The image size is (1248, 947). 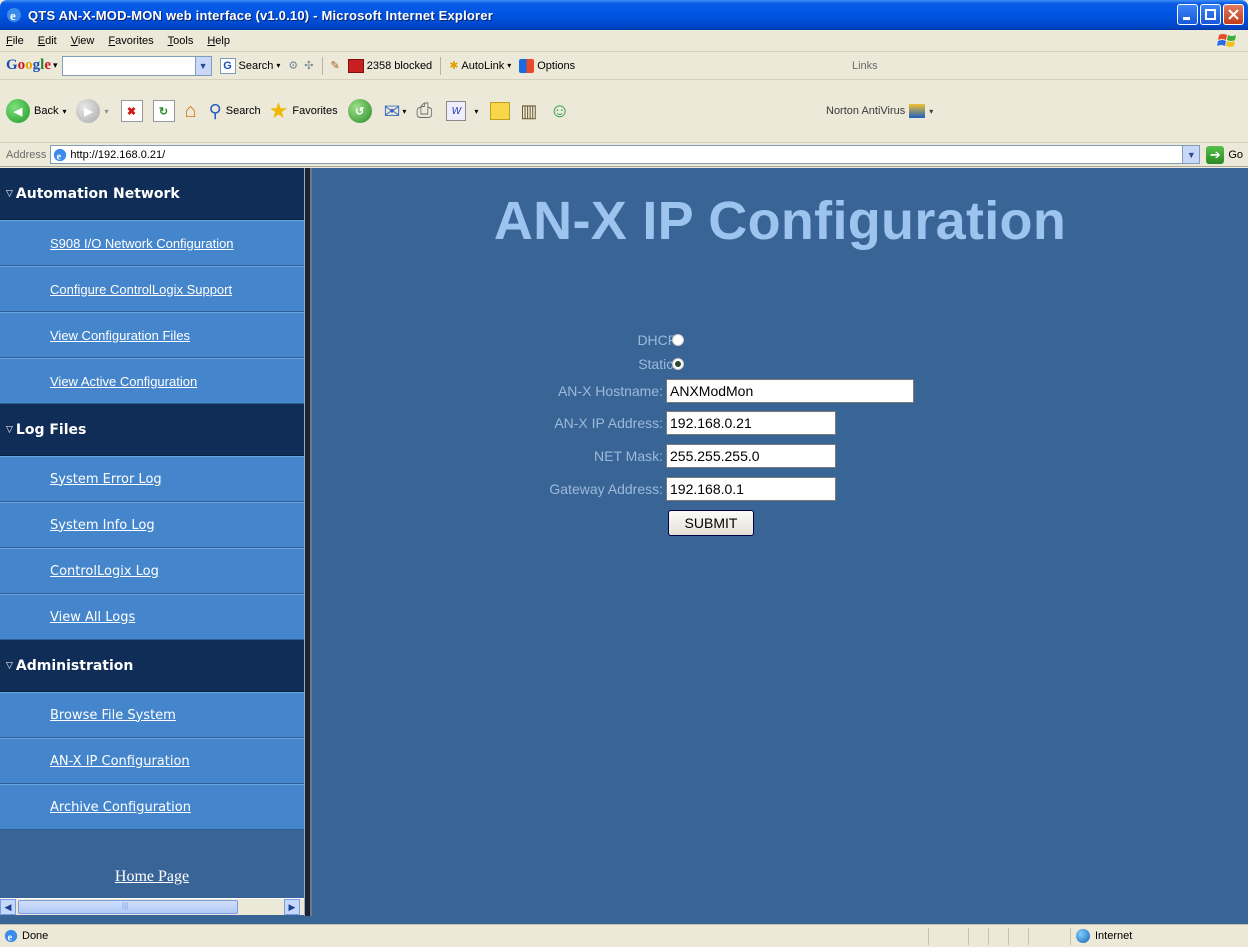 What do you see at coordinates (130, 41) in the screenshot?
I see `menu-favorites: Favorites` at bounding box center [130, 41].